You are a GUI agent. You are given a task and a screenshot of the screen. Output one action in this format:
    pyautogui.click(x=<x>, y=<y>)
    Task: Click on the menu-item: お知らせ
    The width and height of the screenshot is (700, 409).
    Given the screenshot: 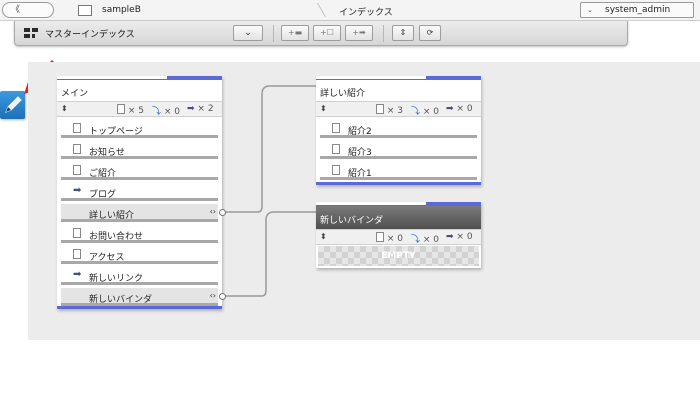 What is the action you would take?
    pyautogui.click(x=139, y=150)
    